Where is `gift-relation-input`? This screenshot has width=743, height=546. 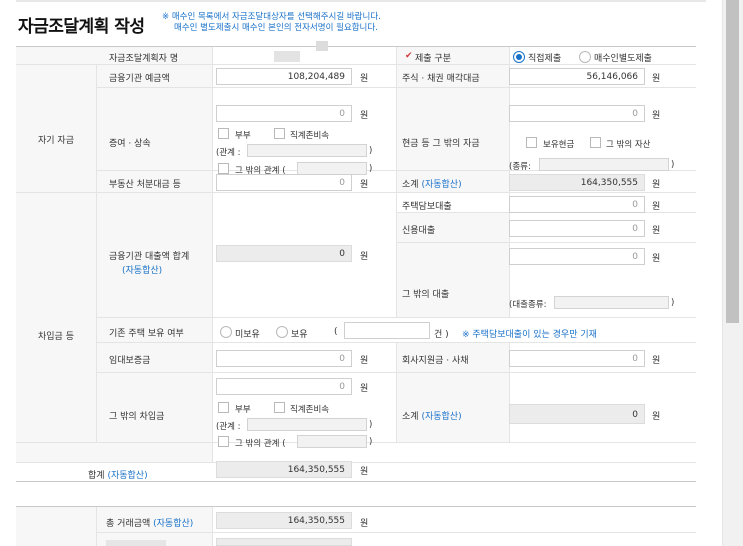
gift-relation-input is located at coordinates (307, 150).